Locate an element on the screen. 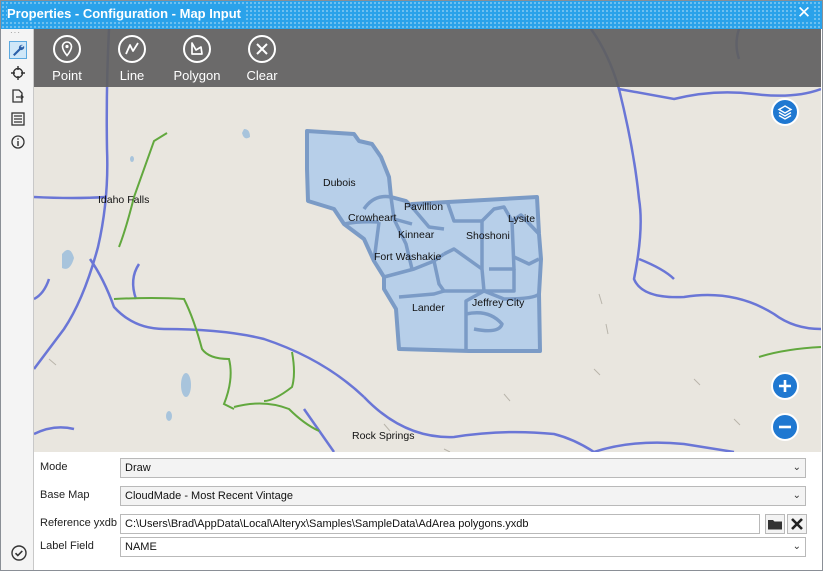 Image resolution: width=823 pixels, height=571 pixels. point-tool-button: Point is located at coordinates (67, 59).